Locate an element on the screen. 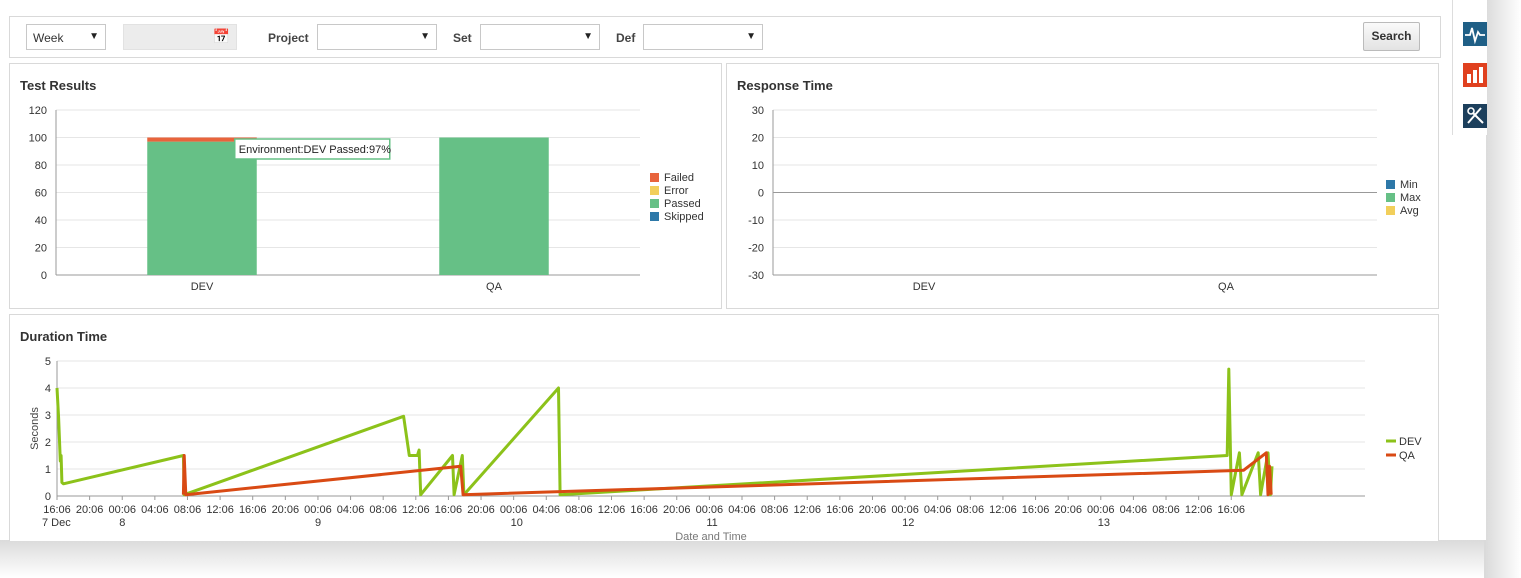 The image size is (1521, 578). period-select: Week ▼ is located at coordinates (66, 37).